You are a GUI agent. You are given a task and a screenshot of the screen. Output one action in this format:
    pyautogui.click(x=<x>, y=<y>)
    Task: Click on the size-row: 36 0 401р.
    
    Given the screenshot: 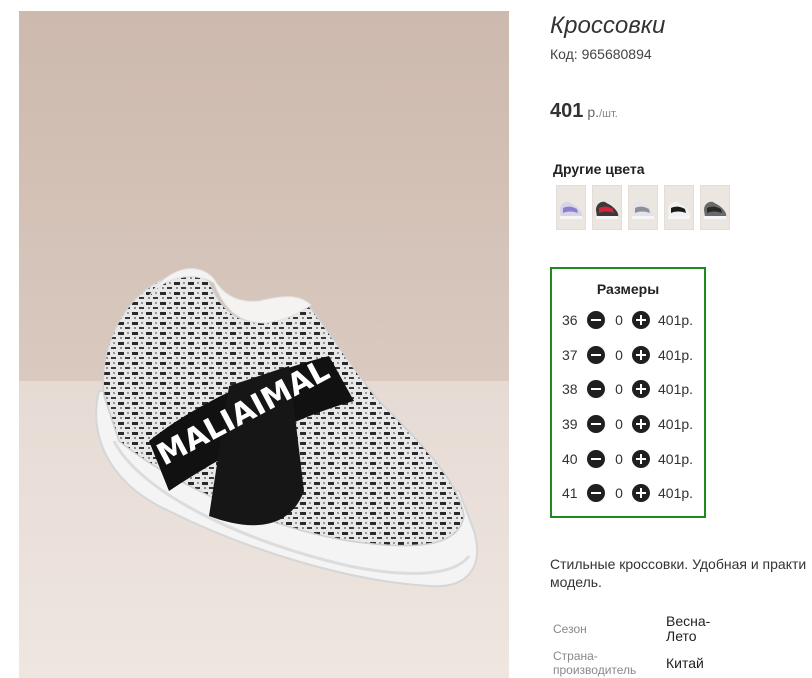 What is the action you would take?
    pyautogui.click(x=628, y=321)
    